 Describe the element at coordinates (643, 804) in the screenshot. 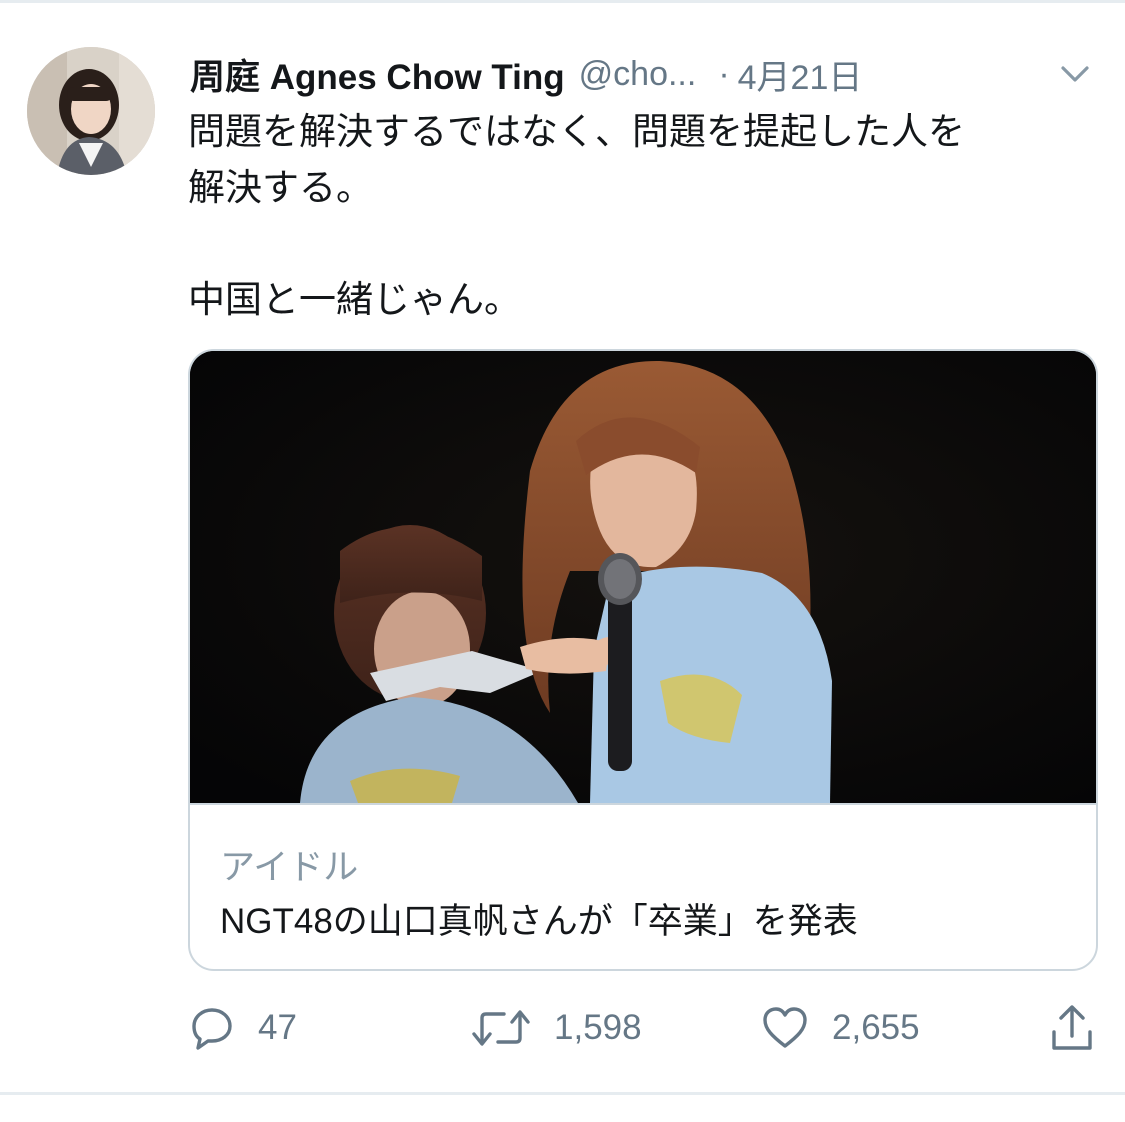

I see `card-divider` at that location.